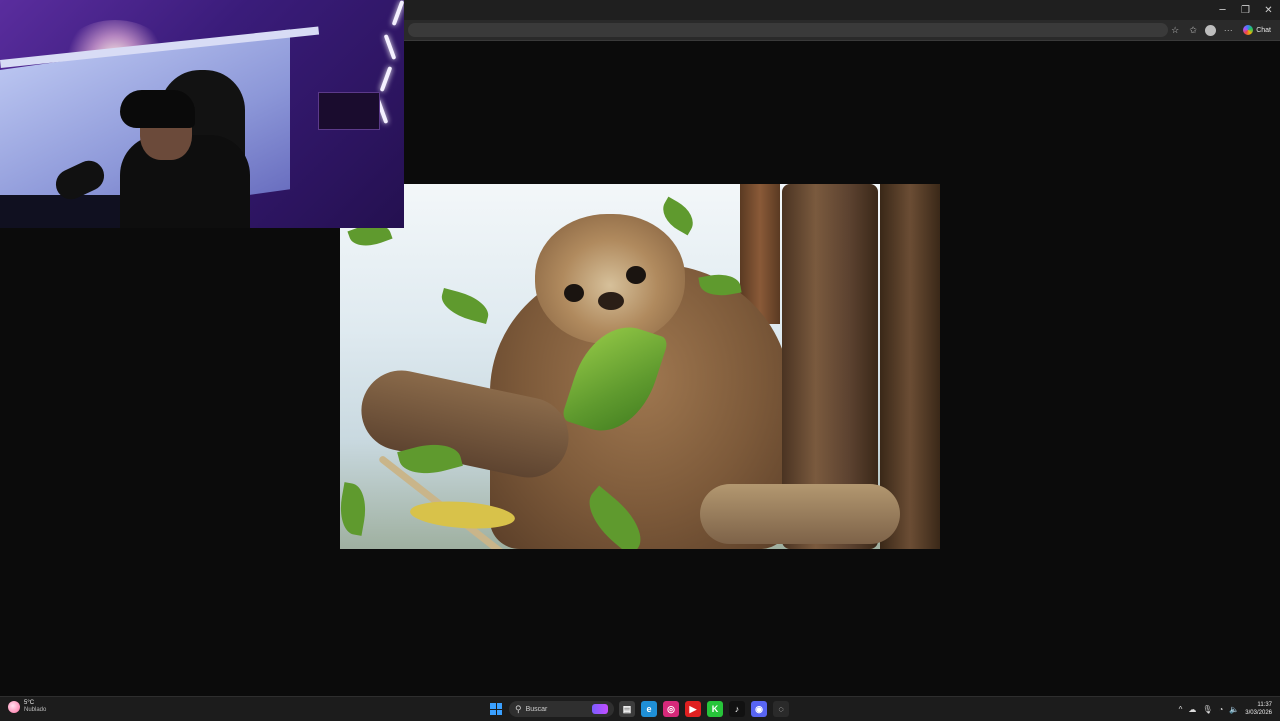 The width and height of the screenshot is (1280, 721). I want to click on copilot-chat-button: Chat, so click(1257, 30).